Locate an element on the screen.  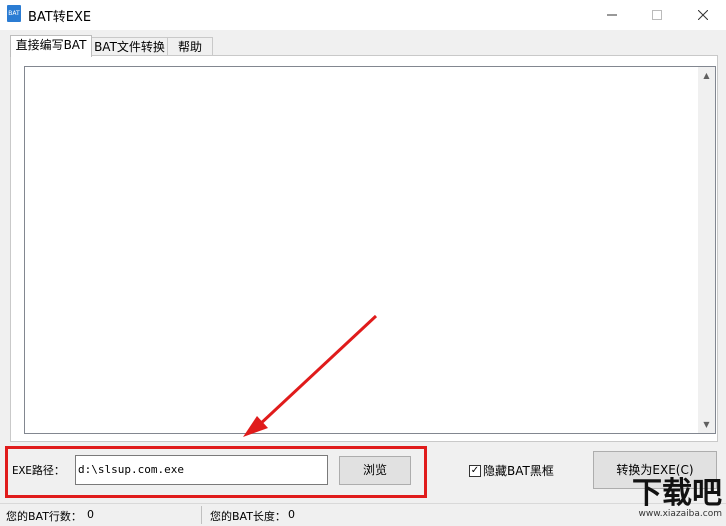
watermark-logo: 下载吧 www.xiazaiba.com is located at coordinates (677, 498).